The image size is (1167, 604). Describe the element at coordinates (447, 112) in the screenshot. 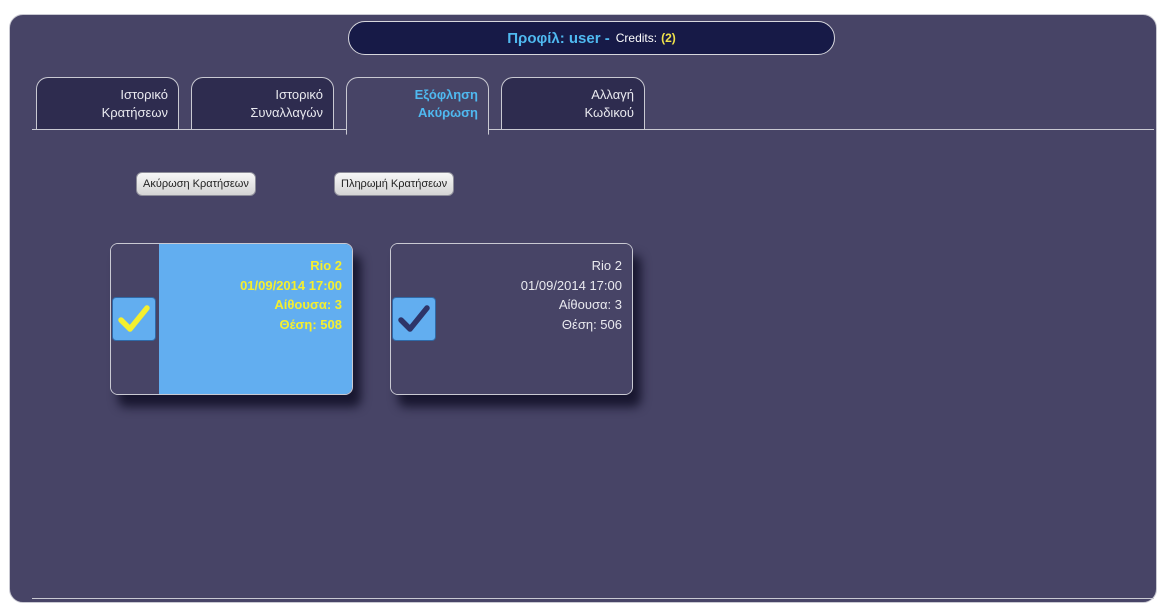

I see `tab-payment-cancellation-line2: Ακύρωση` at that location.